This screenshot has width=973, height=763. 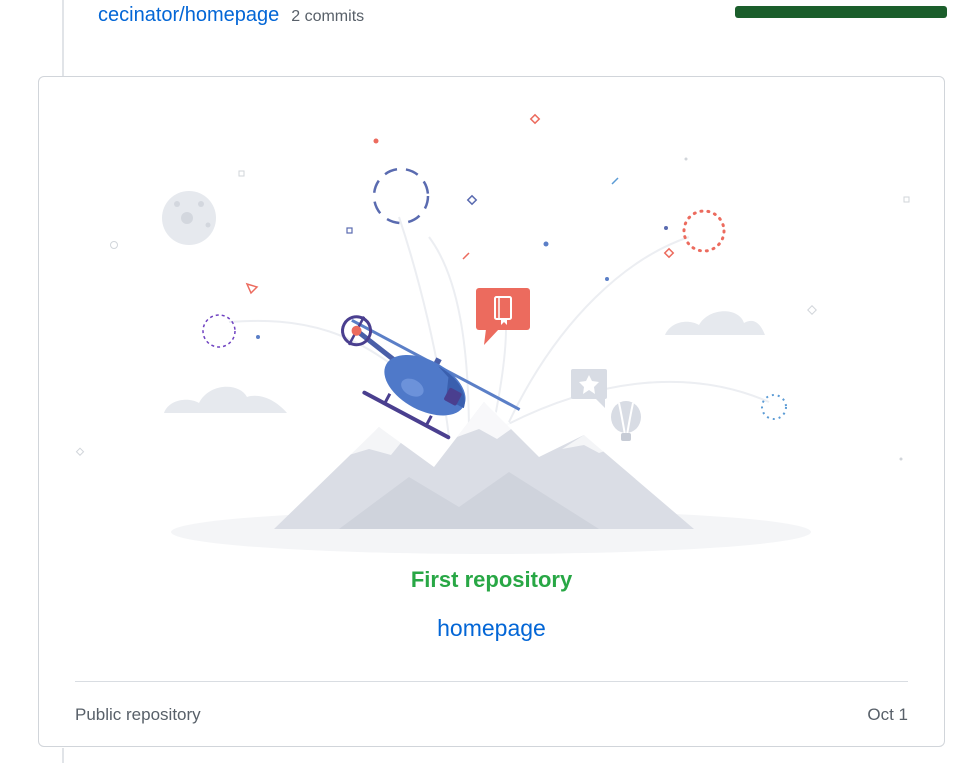 I want to click on repo-name-link: homepage, so click(x=491, y=628).